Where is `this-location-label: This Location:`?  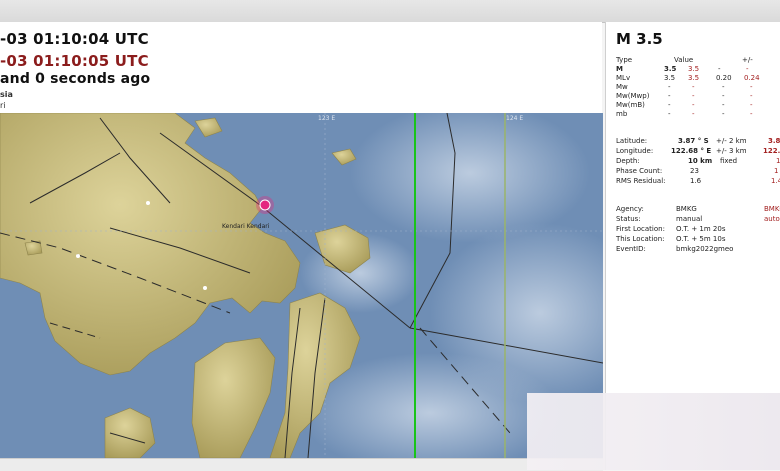
this-location-label: This Location: is located at coordinates (640, 239).